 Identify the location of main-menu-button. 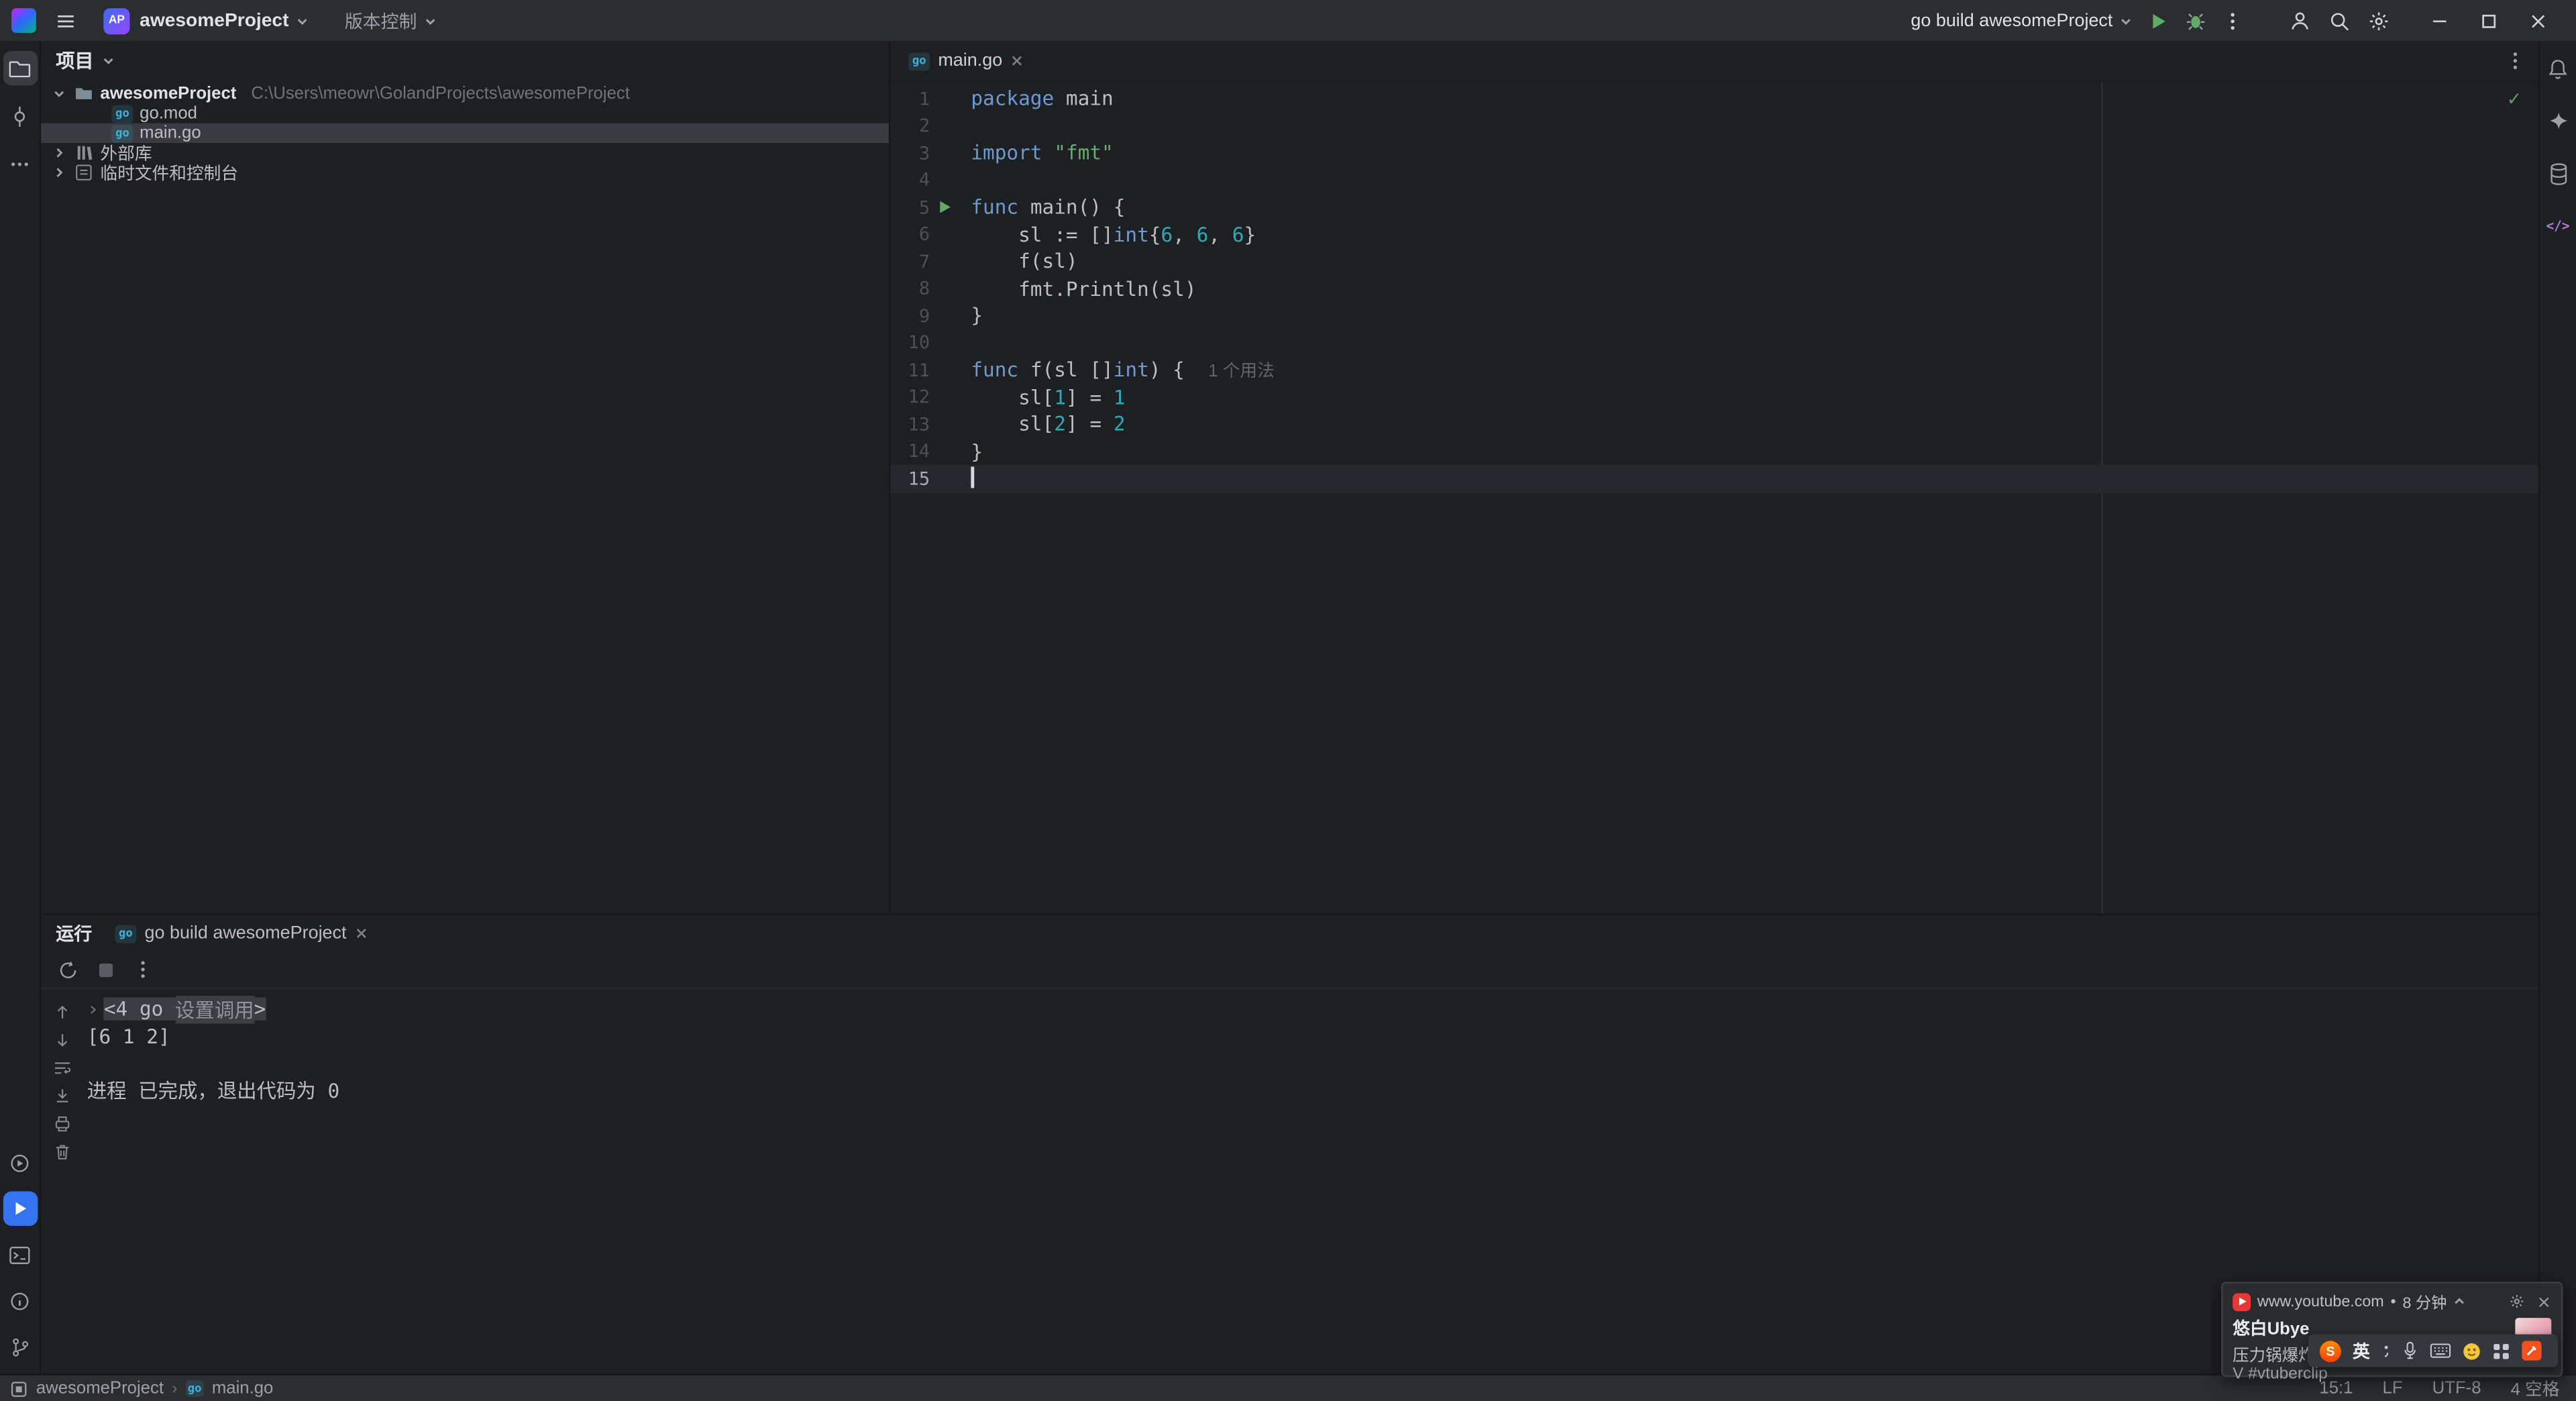
(66, 20).